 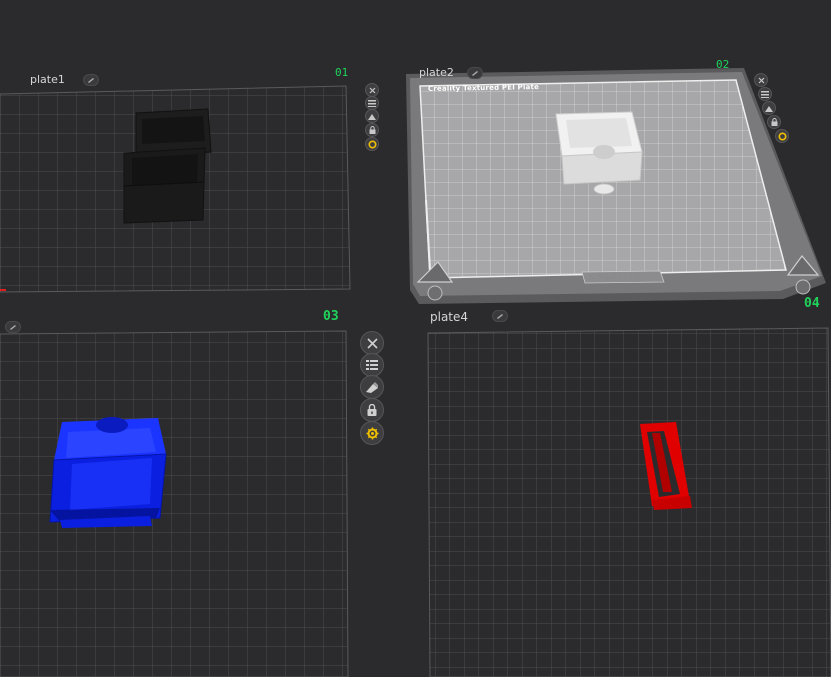 What do you see at coordinates (812, 303) in the screenshot?
I see `plate-4-index: 04` at bounding box center [812, 303].